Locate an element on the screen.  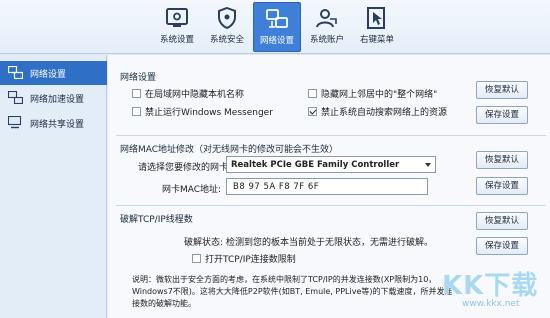
watermark-logo: KK下载 www.kkx.net is located at coordinates (494, 290).